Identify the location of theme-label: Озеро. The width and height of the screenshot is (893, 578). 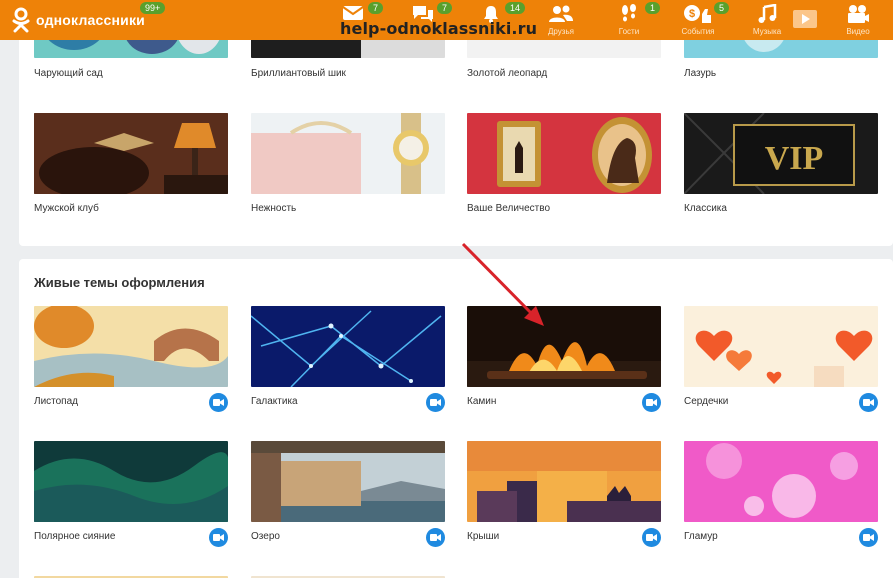
(265, 536).